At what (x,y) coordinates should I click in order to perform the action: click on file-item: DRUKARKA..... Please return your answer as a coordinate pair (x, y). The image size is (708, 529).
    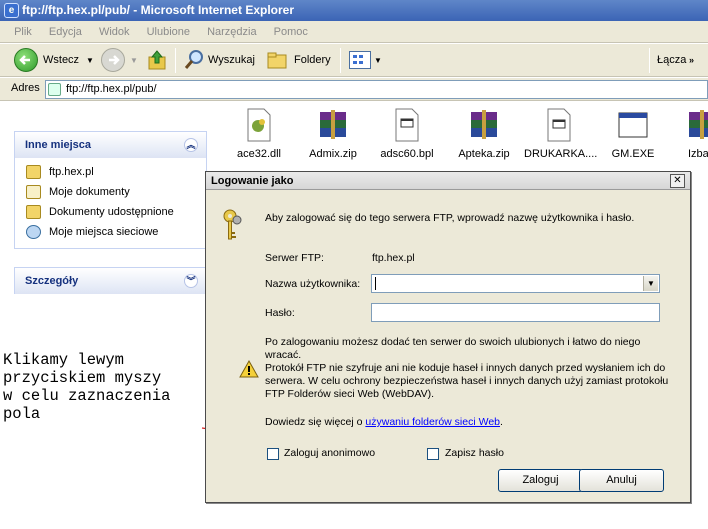
    Looking at the image, I should click on (561, 134).